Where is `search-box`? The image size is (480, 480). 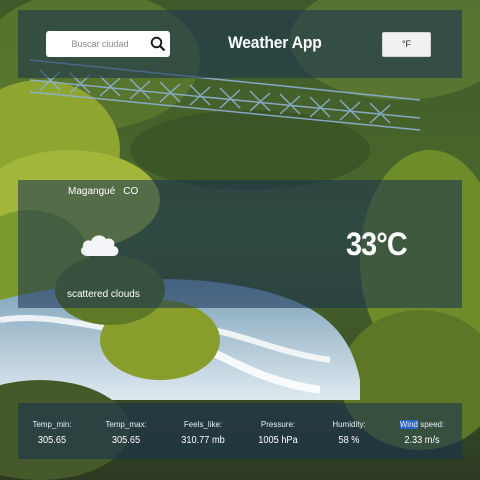
search-box is located at coordinates (108, 44).